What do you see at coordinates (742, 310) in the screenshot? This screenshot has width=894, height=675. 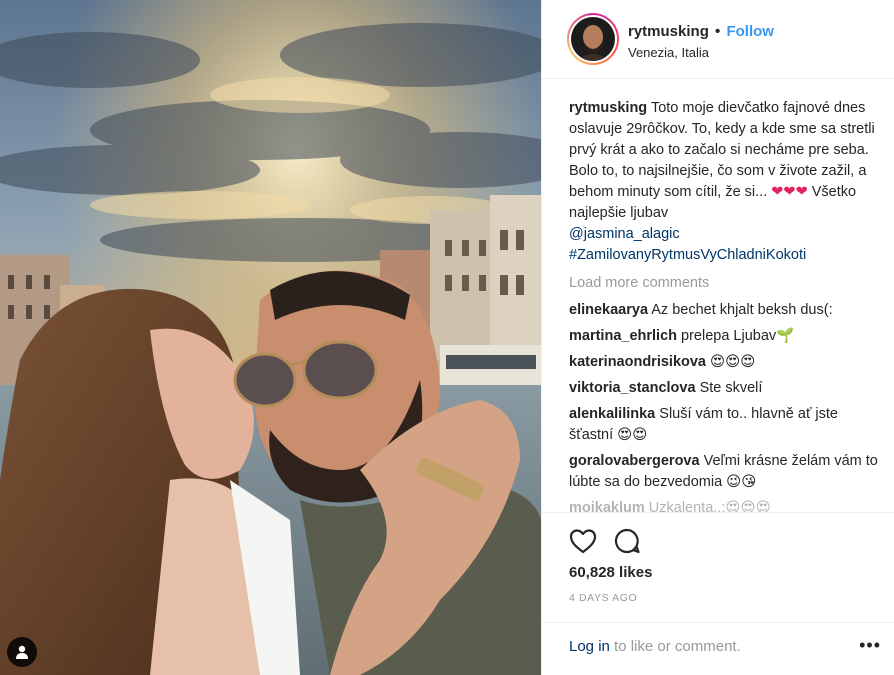 I see `comment-text: Az bechet khjalt beksh dus(:` at bounding box center [742, 310].